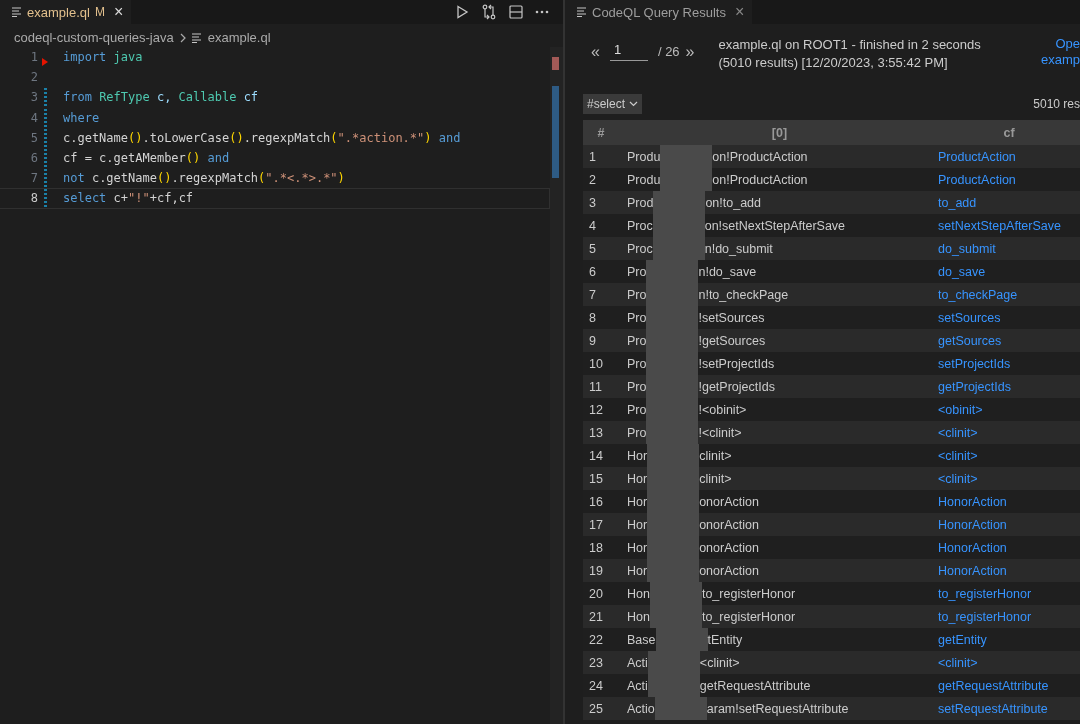  I want to click on cell-text: Acti, so click(637, 662).